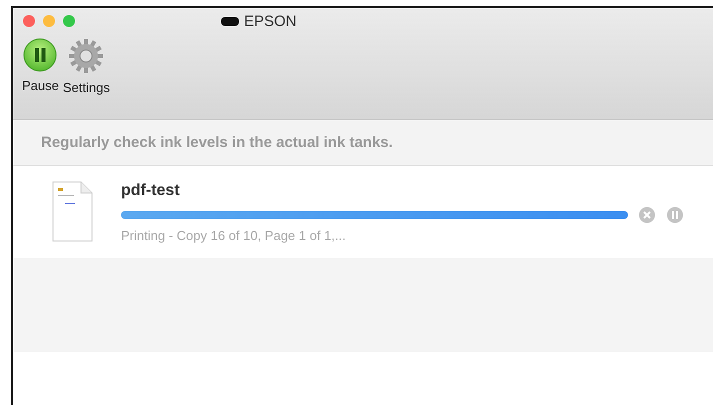  What do you see at coordinates (270, 21) in the screenshot?
I see `window-title: EPSON` at bounding box center [270, 21].